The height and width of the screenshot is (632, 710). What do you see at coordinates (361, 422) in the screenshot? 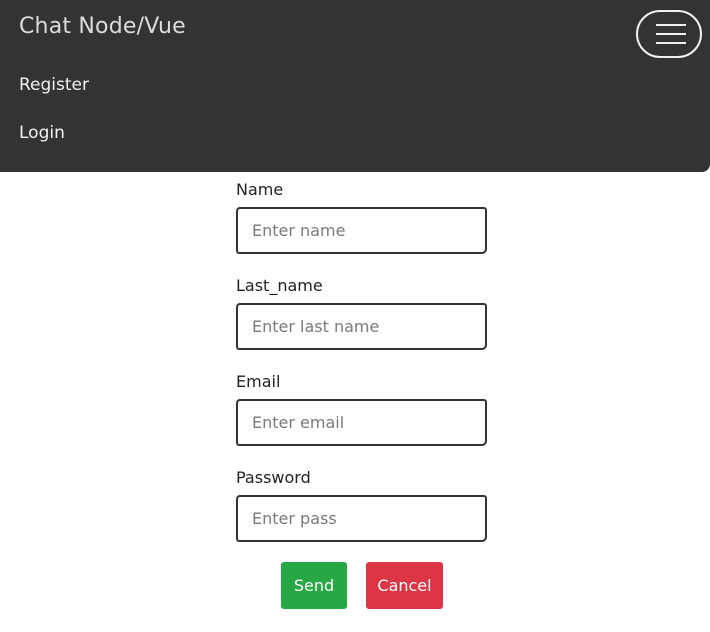
I see `email-input` at bounding box center [361, 422].